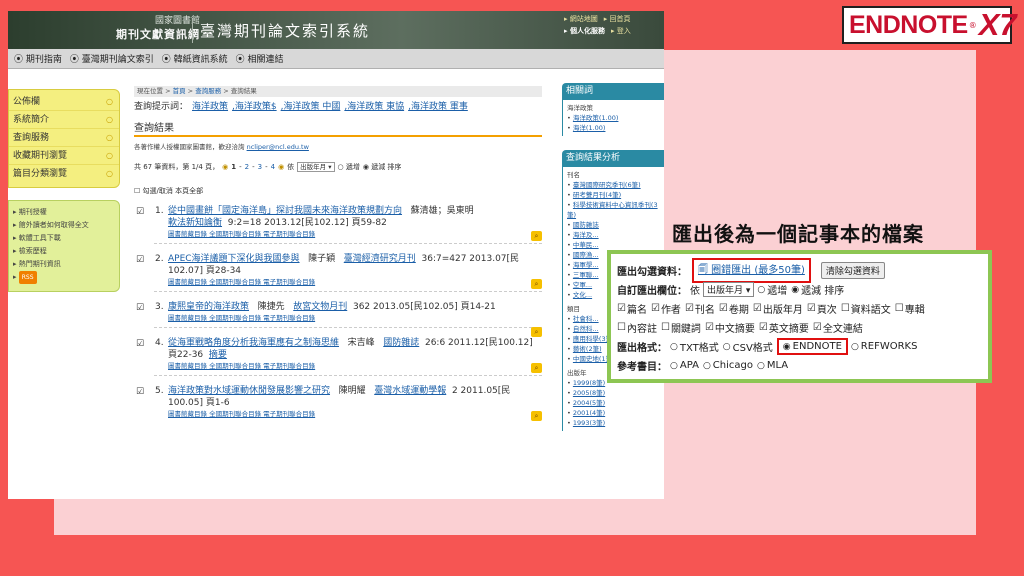 The image size is (1024, 576). What do you see at coordinates (64, 225) in the screenshot?
I see `sidebar-link-fulltext: ▸ 館外讀者如何取得全文` at bounding box center [64, 225].